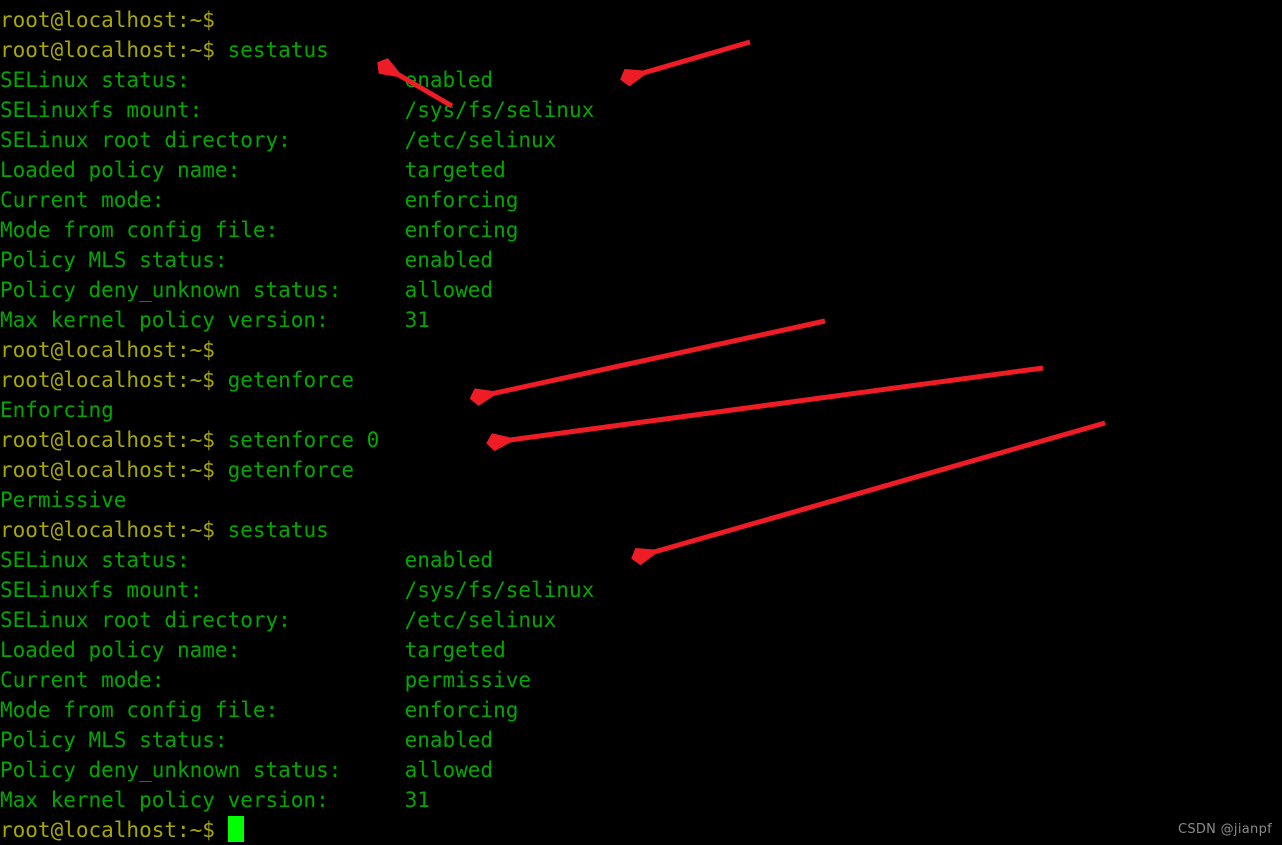  I want to click on text-cursor, so click(235, 829).